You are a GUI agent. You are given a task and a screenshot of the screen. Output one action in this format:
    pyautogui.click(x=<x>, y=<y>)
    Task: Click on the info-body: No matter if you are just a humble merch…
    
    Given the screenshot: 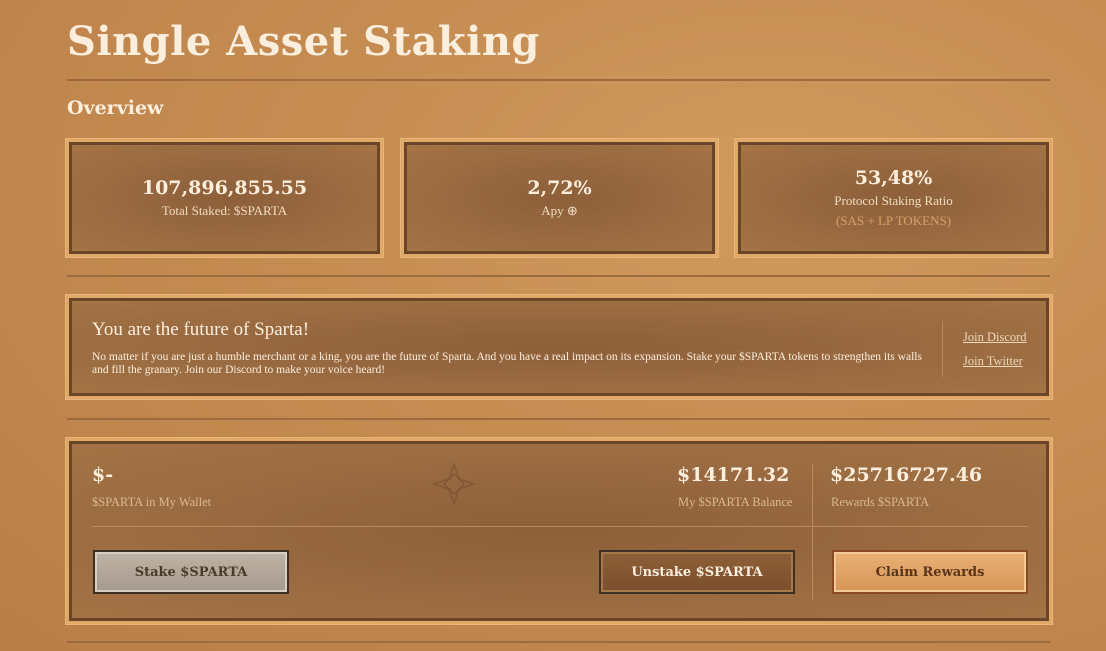 What is the action you would take?
    pyautogui.click(x=507, y=363)
    